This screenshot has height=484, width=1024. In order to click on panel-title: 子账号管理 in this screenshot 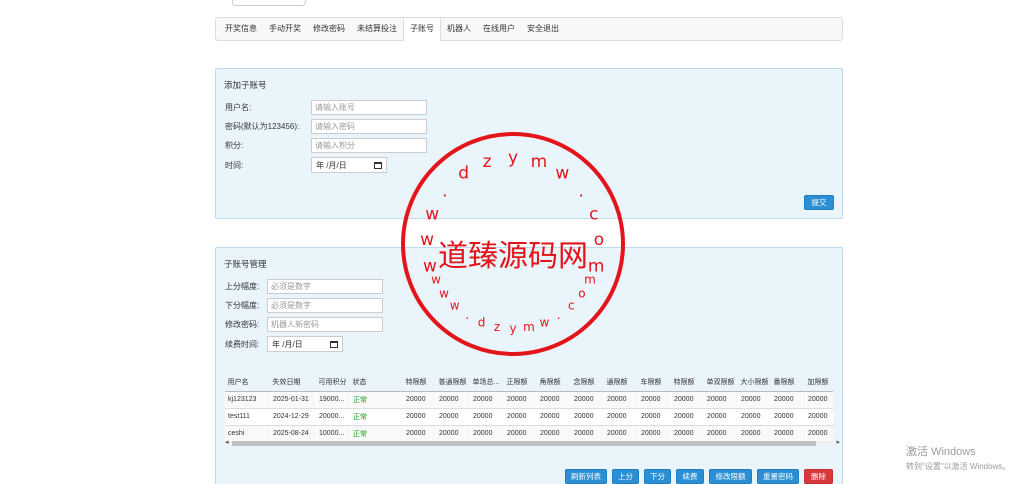, I will do `click(245, 264)`.